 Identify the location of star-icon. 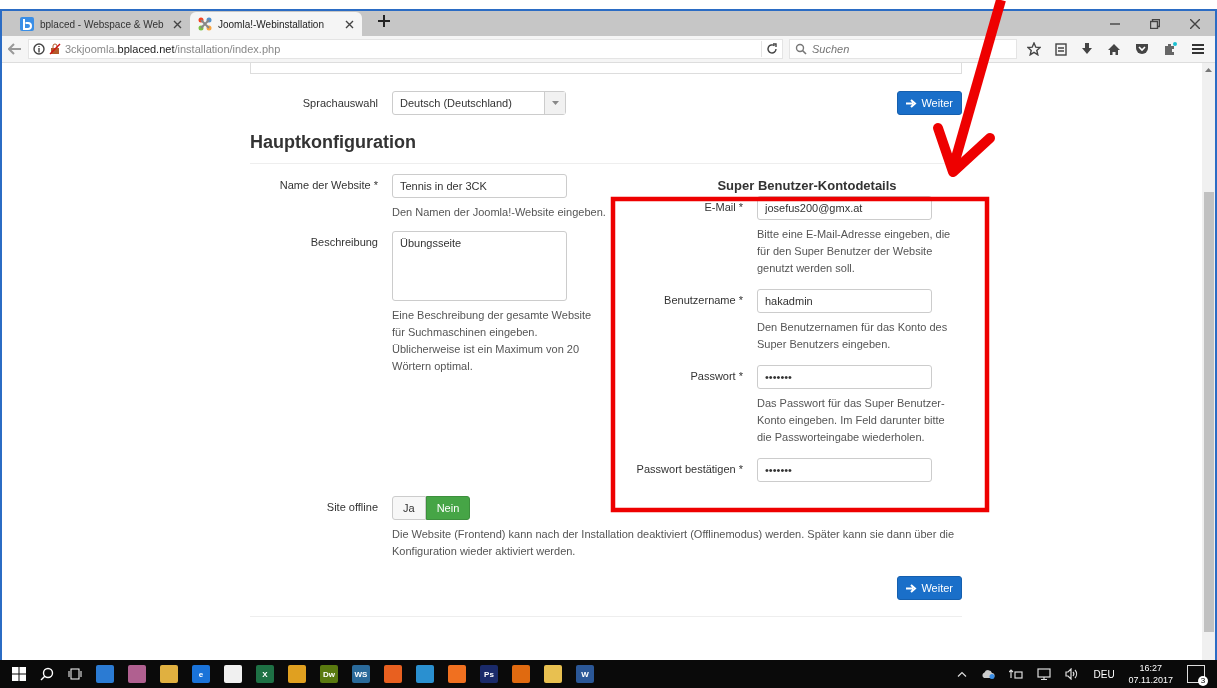
(1034, 49).